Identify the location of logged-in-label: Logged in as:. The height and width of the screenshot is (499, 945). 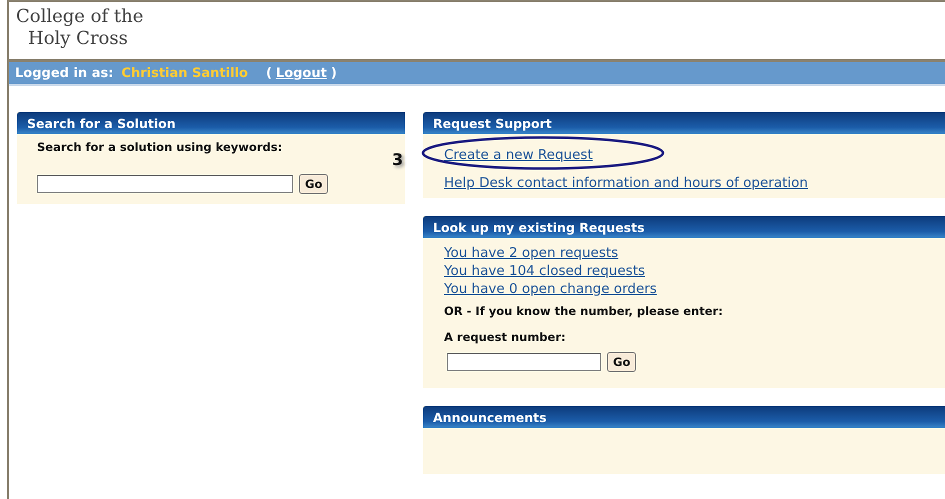
(64, 73).